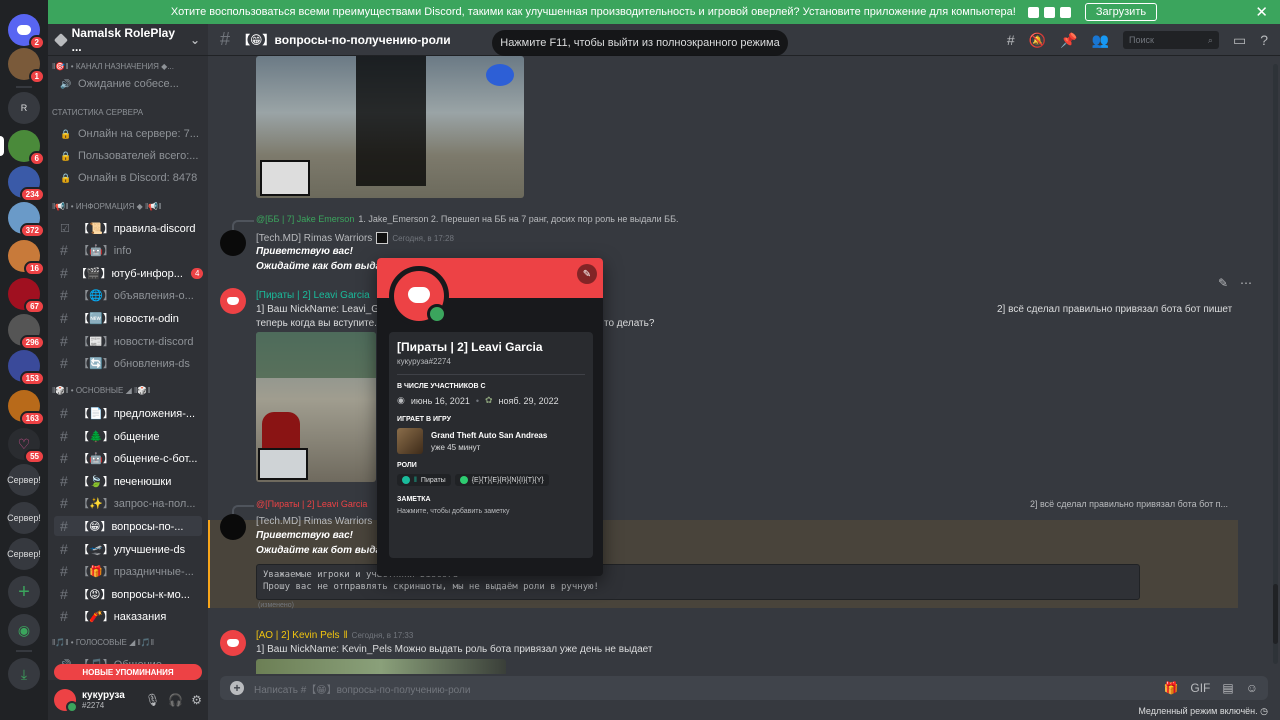  I want to click on role-pill: ǁ Пираты, so click(424, 480).